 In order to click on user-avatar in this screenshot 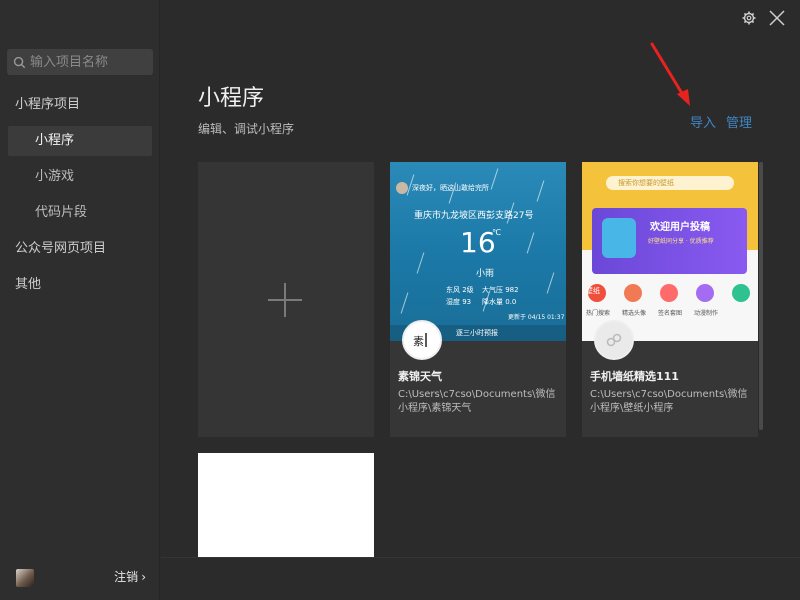, I will do `click(402, 188)`.